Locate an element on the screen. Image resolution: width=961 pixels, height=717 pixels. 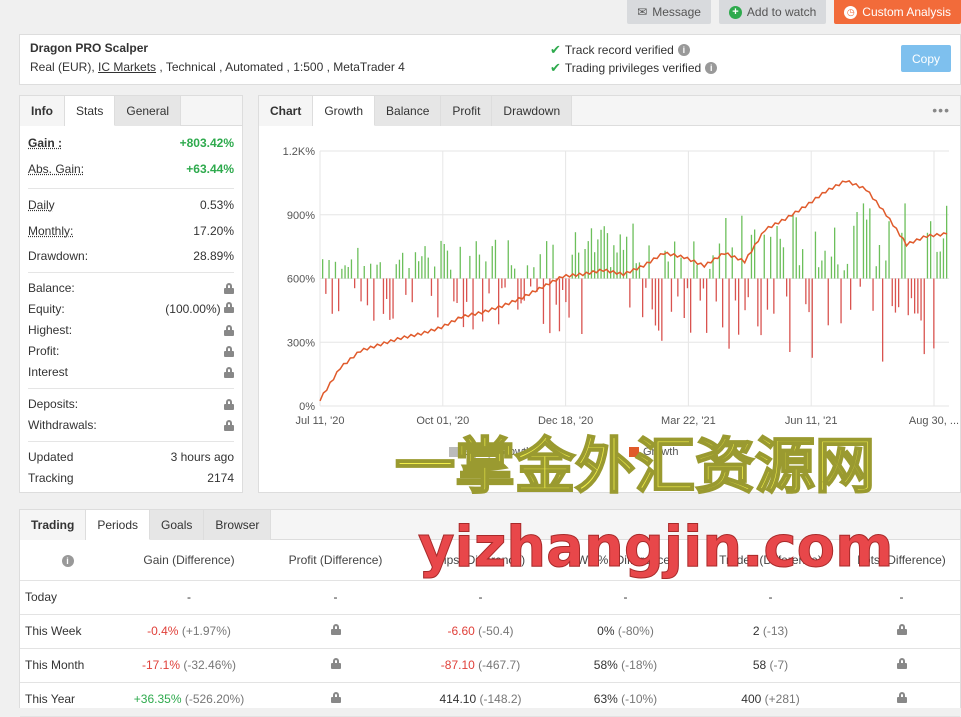
legend-growth: Growth is located at coordinates (653, 452).